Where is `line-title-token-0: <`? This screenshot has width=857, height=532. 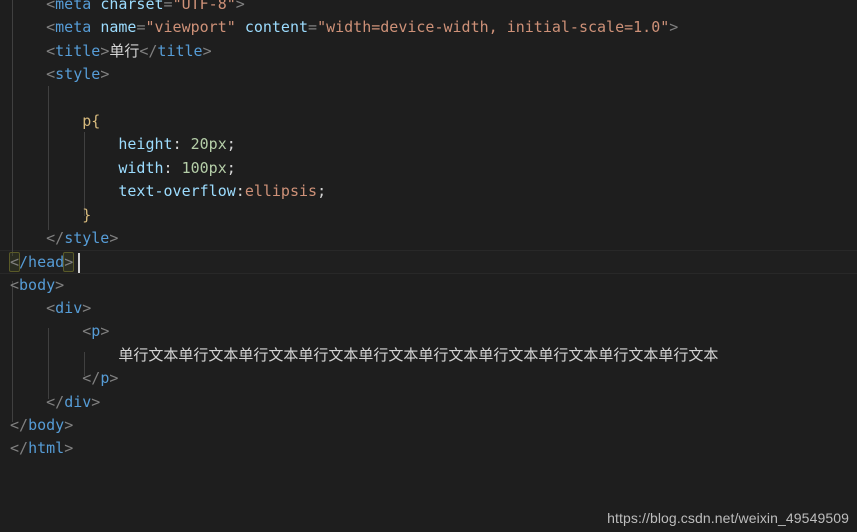
line-title-token-0: < is located at coordinates (51, 50).